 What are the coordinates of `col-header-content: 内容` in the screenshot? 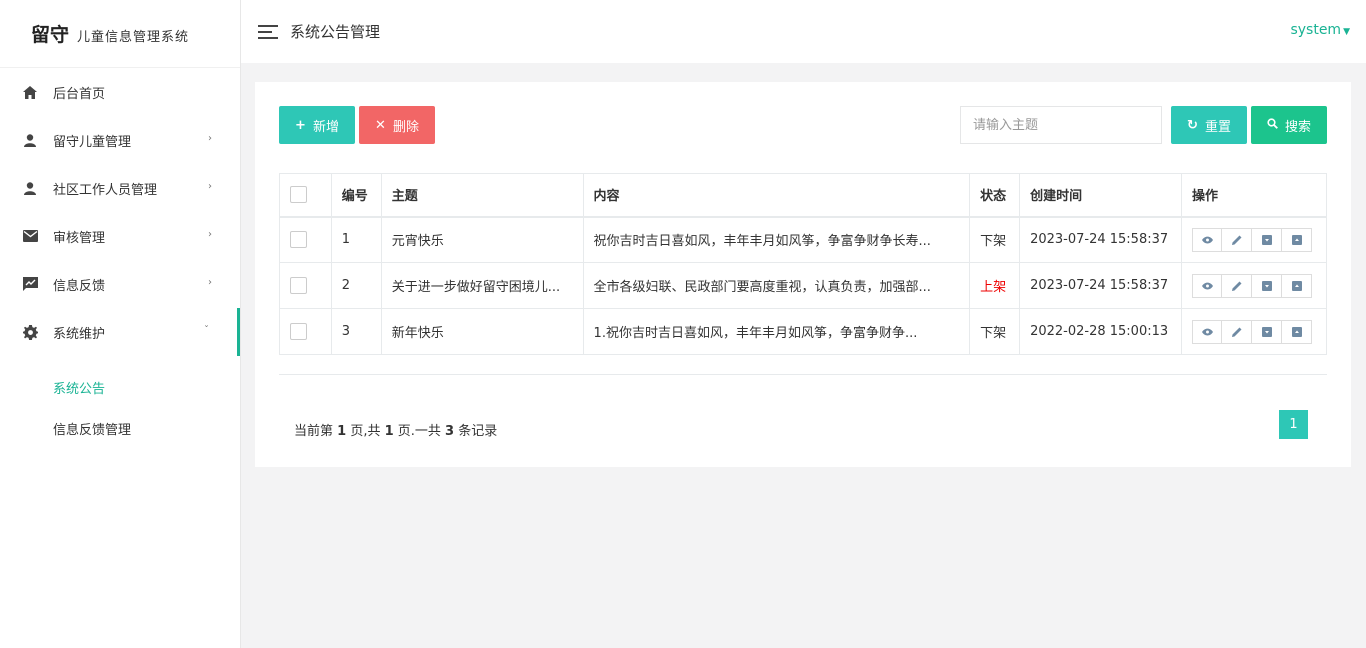 It's located at (776, 195).